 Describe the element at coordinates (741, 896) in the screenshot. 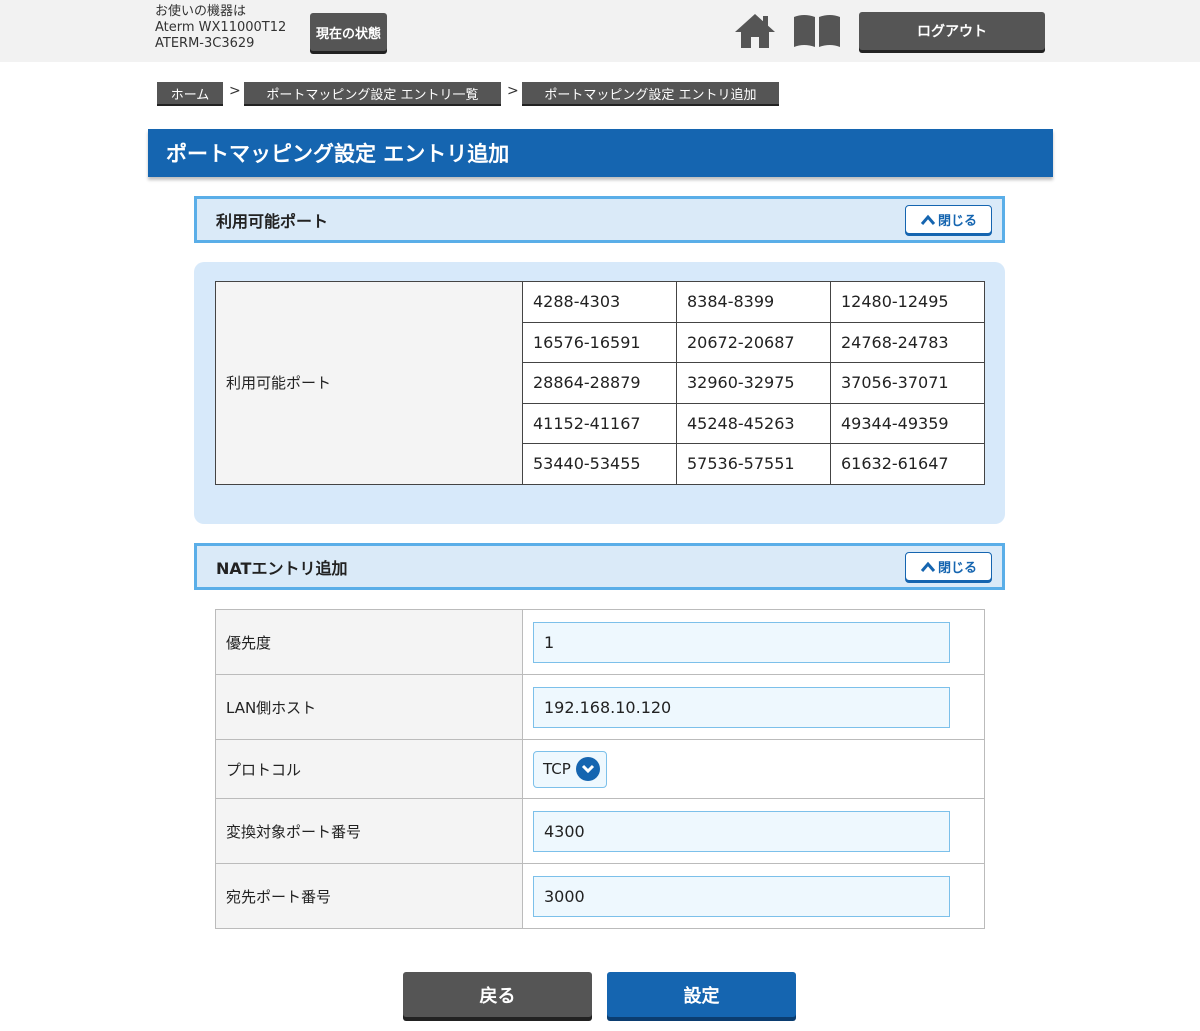

I see `destination-port-input: 3000` at that location.